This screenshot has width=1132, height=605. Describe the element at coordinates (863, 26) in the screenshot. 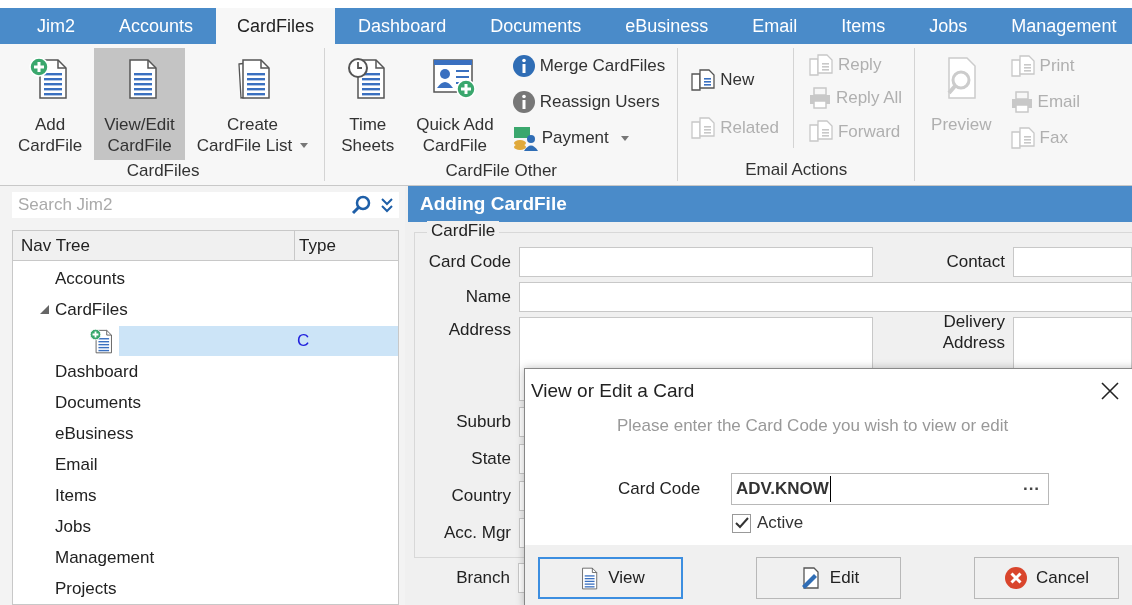

I see `ribbon-tab: Items` at that location.